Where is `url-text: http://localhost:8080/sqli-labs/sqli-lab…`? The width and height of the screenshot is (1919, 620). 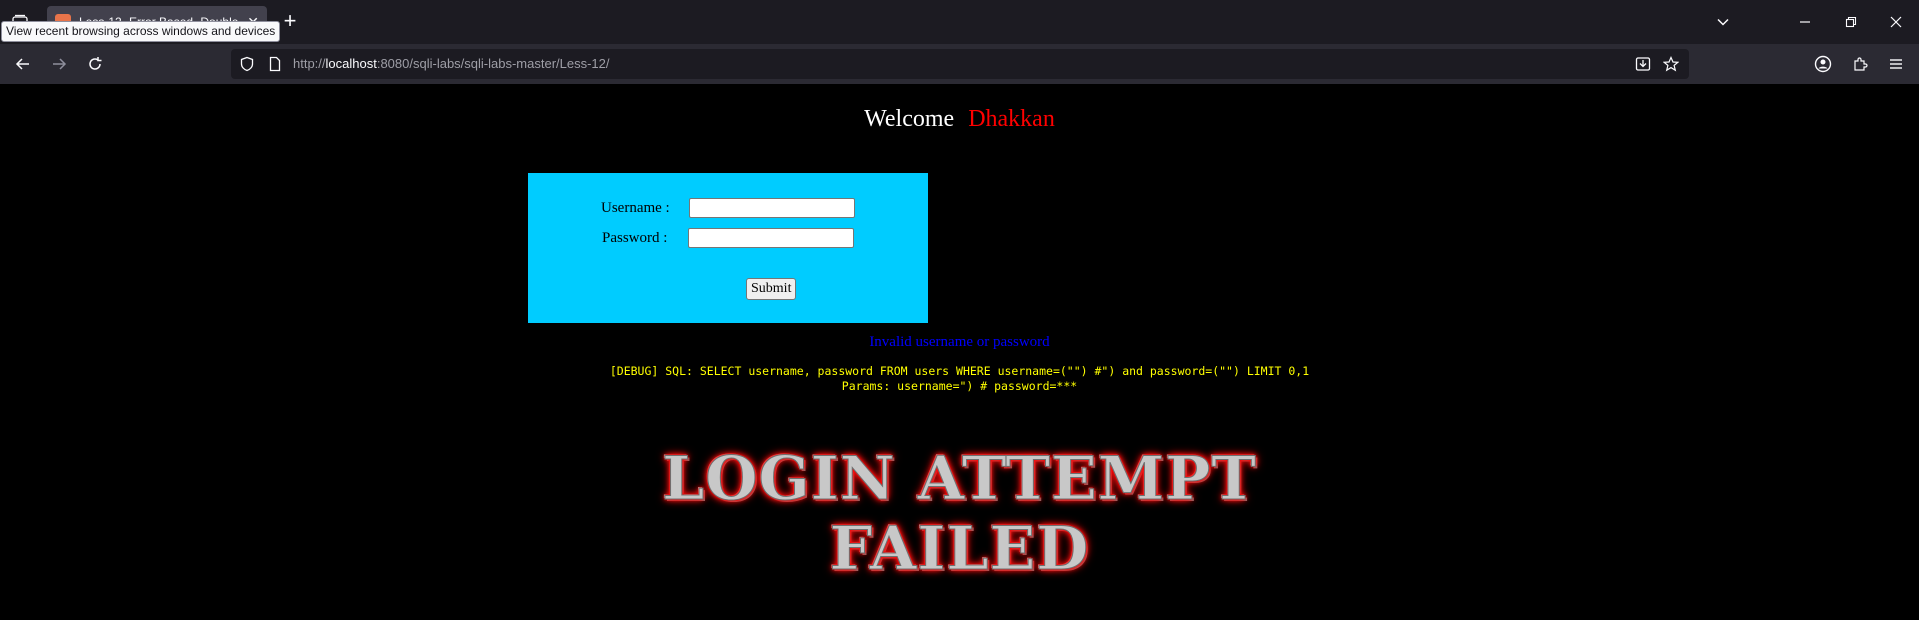
url-text: http://localhost:8080/sqli-labs/sqli-lab… is located at coordinates (451, 64).